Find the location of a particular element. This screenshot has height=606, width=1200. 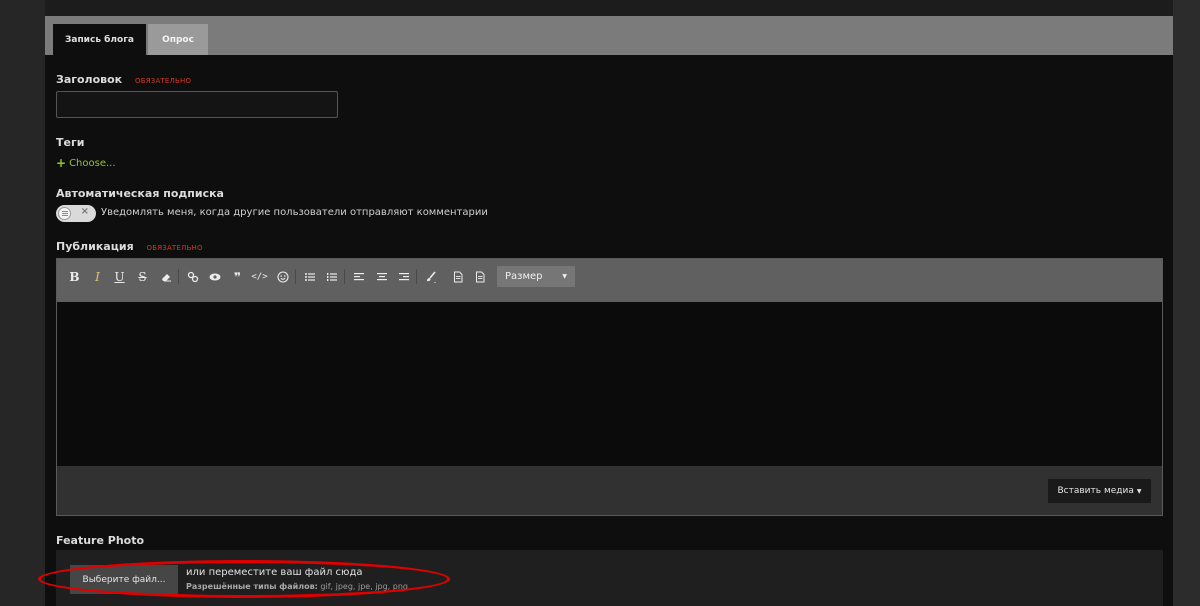

background-left is located at coordinates (22, 303).